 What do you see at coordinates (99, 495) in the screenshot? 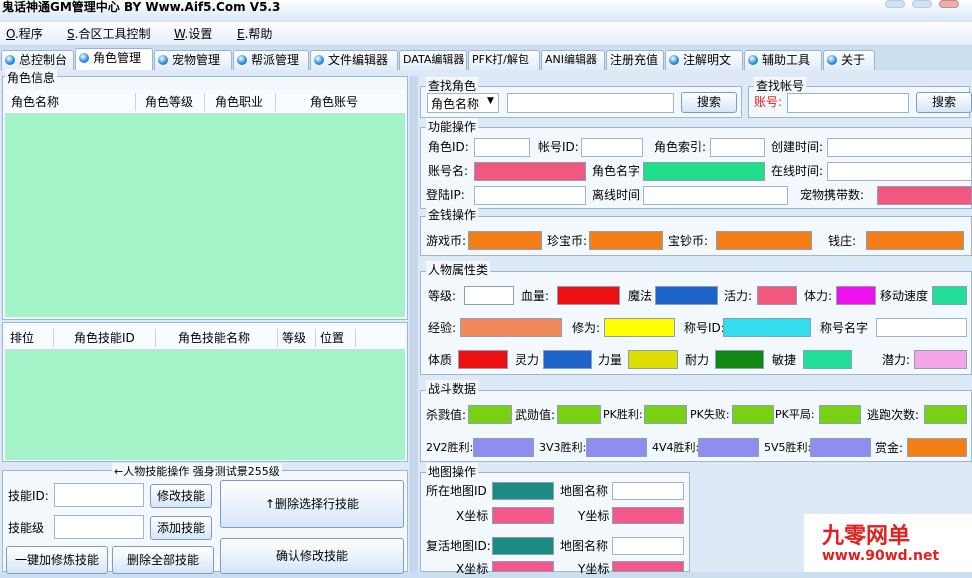
I see `skill-id-input` at bounding box center [99, 495].